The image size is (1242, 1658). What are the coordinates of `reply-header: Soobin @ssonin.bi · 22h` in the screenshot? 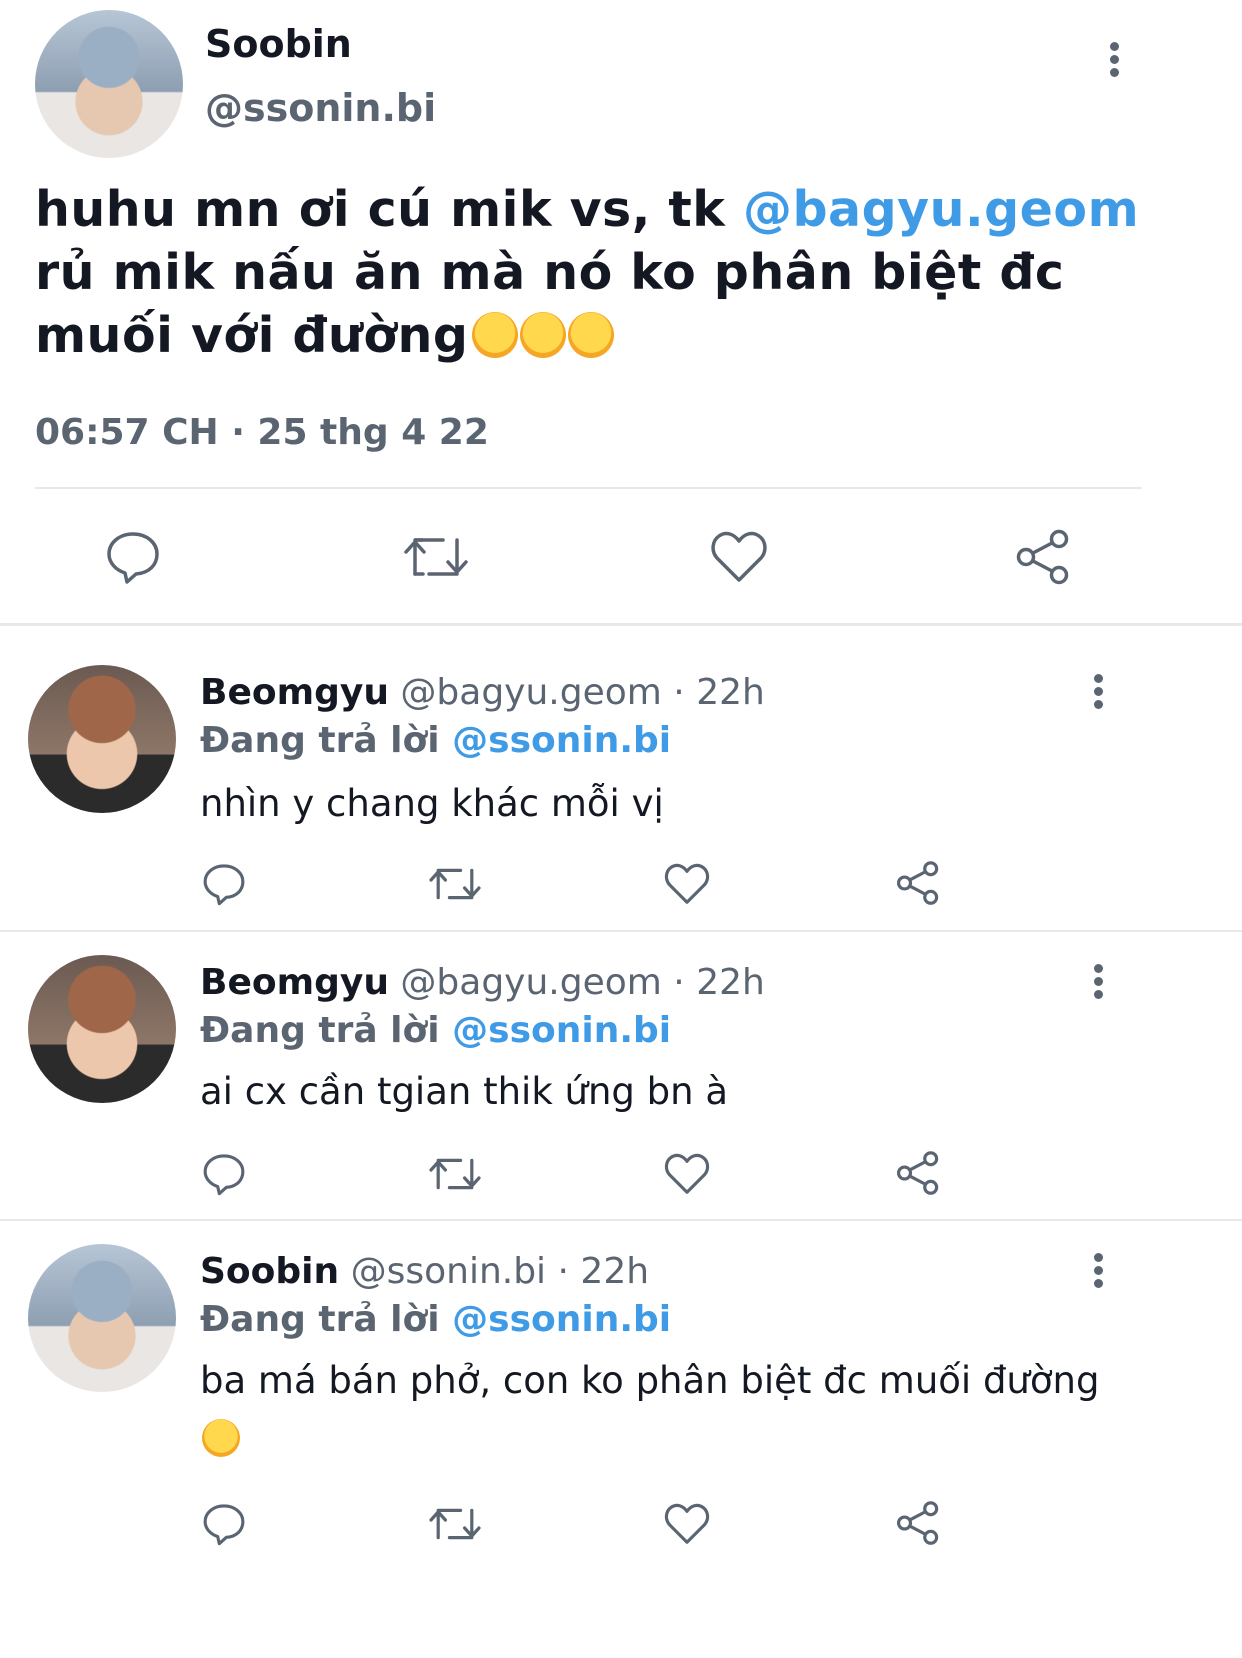 It's located at (425, 1271).